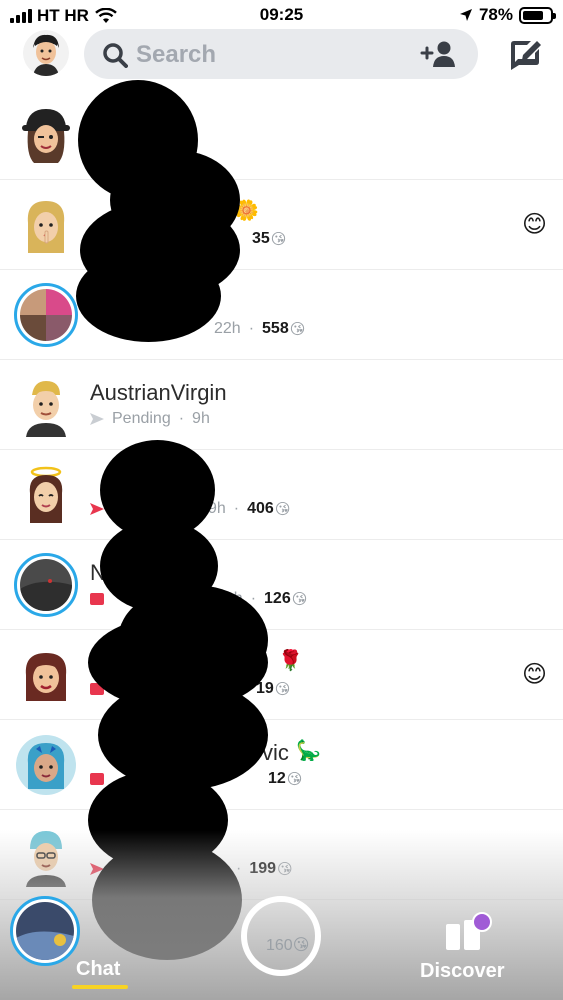 The image size is (563, 1000). I want to click on discover-tab: Discover, so click(462, 971).